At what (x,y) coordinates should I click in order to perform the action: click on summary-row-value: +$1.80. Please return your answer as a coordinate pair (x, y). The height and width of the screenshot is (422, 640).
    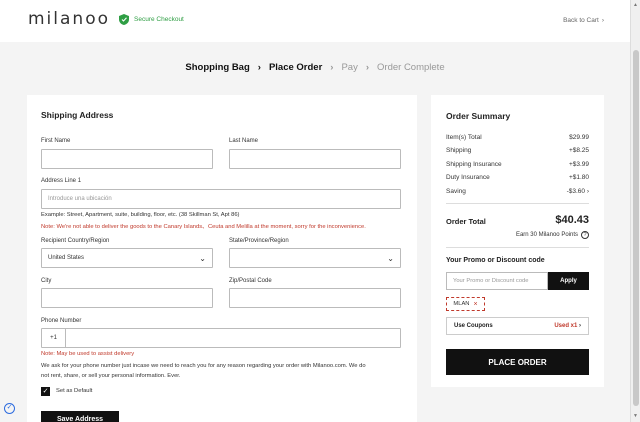
    Looking at the image, I should click on (578, 177).